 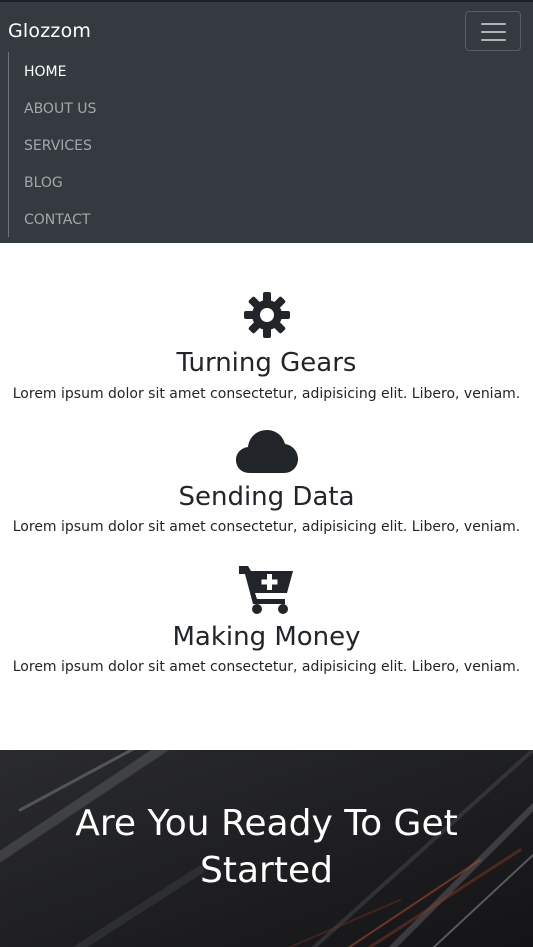 What do you see at coordinates (265, 590) in the screenshot?
I see `cart-plus-icon` at bounding box center [265, 590].